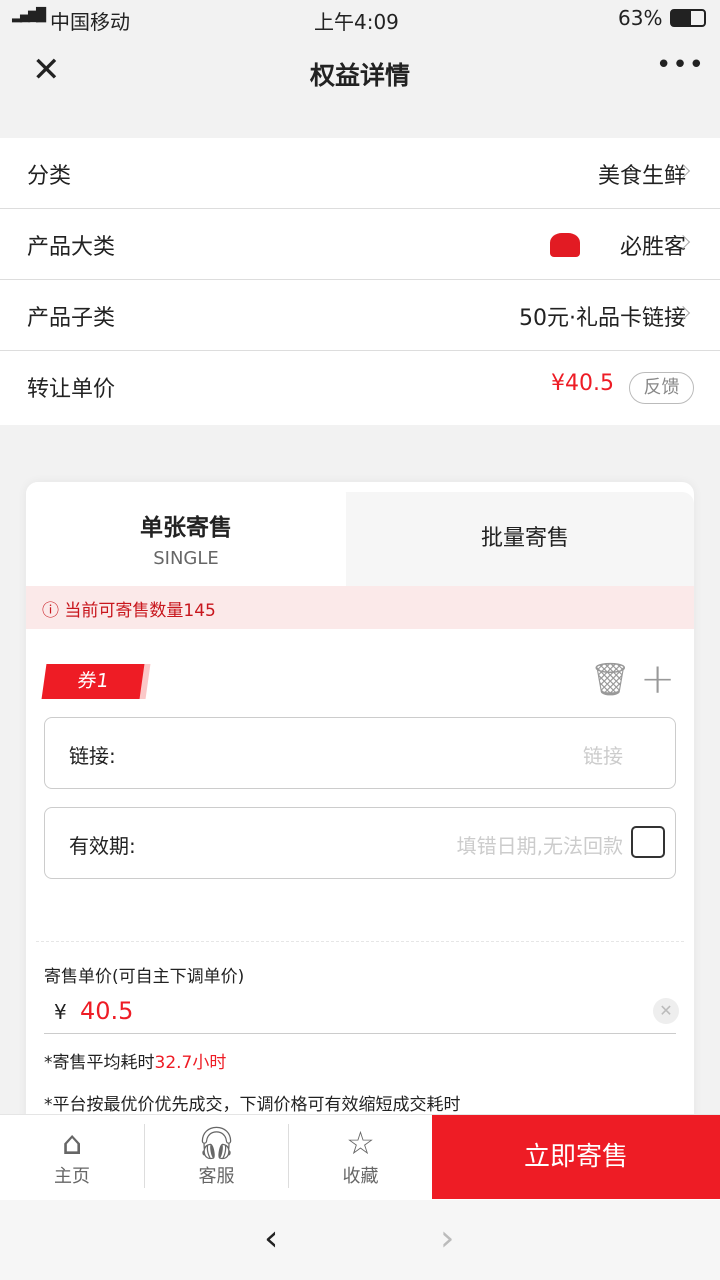  Describe the element at coordinates (356, 22) in the screenshot. I see `time: 上午4:09` at that location.